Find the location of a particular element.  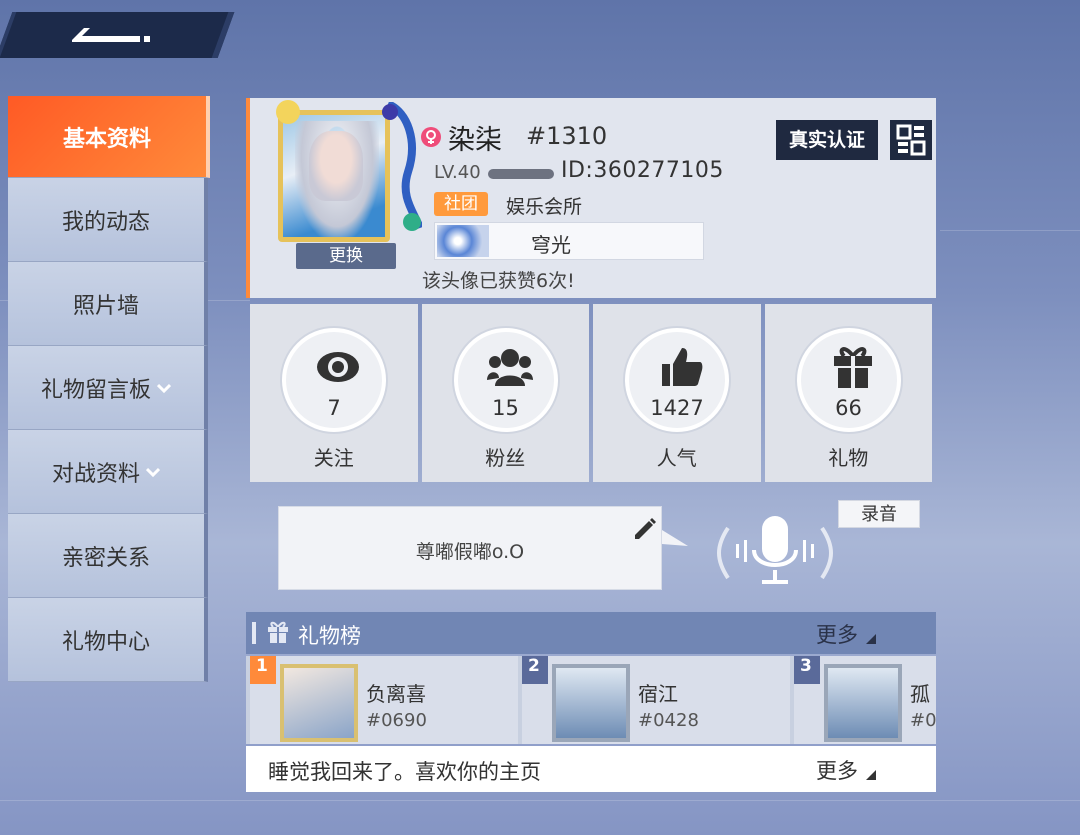

rank-number: 2 is located at coordinates (535, 670).